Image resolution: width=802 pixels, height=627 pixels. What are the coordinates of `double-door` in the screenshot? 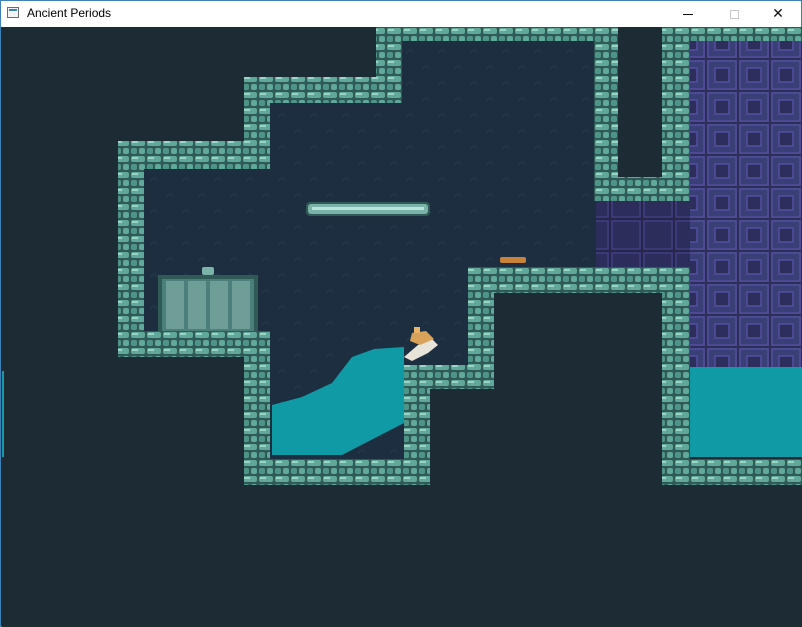 It's located at (208, 299).